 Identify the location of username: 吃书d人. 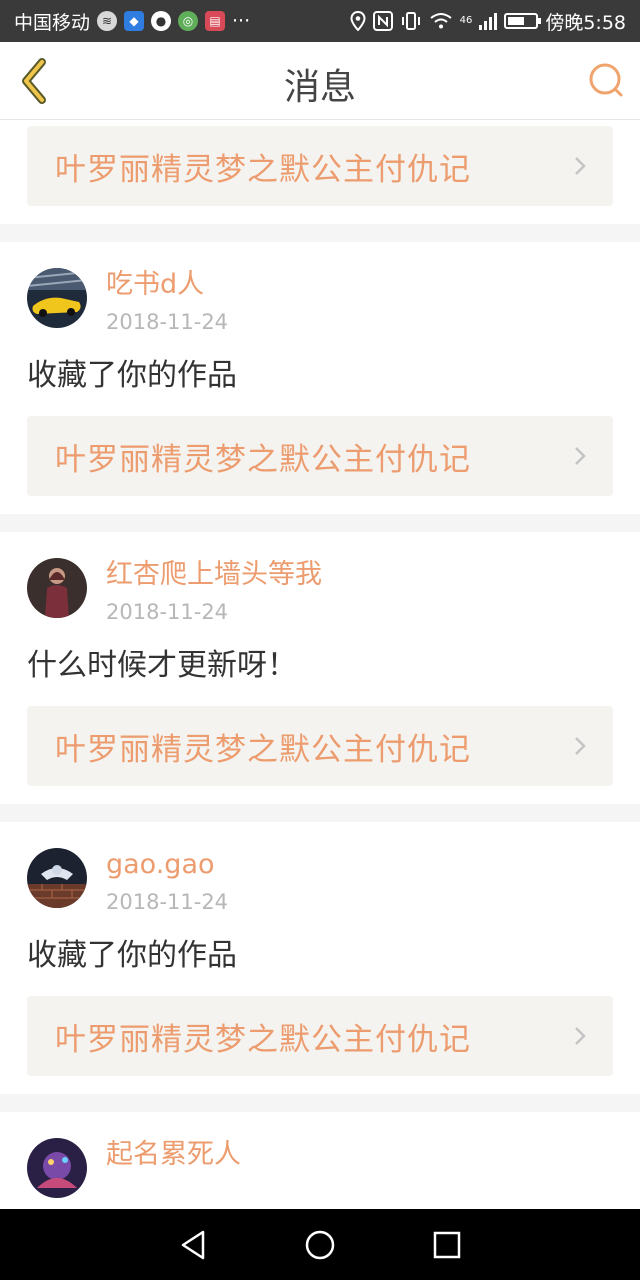
(167, 285).